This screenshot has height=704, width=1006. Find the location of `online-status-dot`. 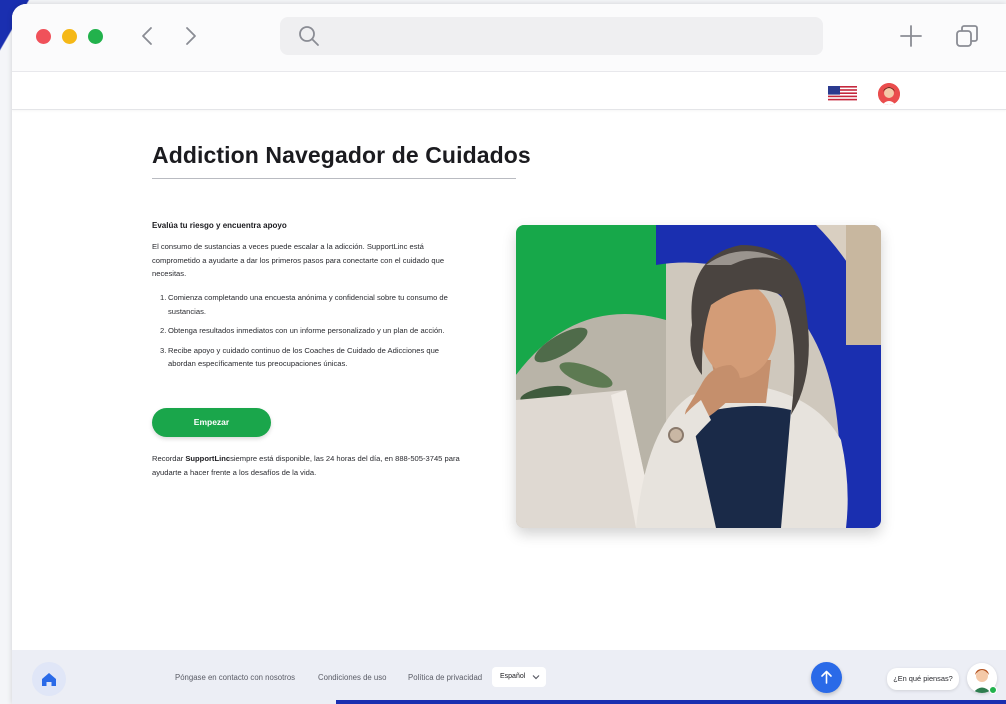

online-status-dot is located at coordinates (993, 690).